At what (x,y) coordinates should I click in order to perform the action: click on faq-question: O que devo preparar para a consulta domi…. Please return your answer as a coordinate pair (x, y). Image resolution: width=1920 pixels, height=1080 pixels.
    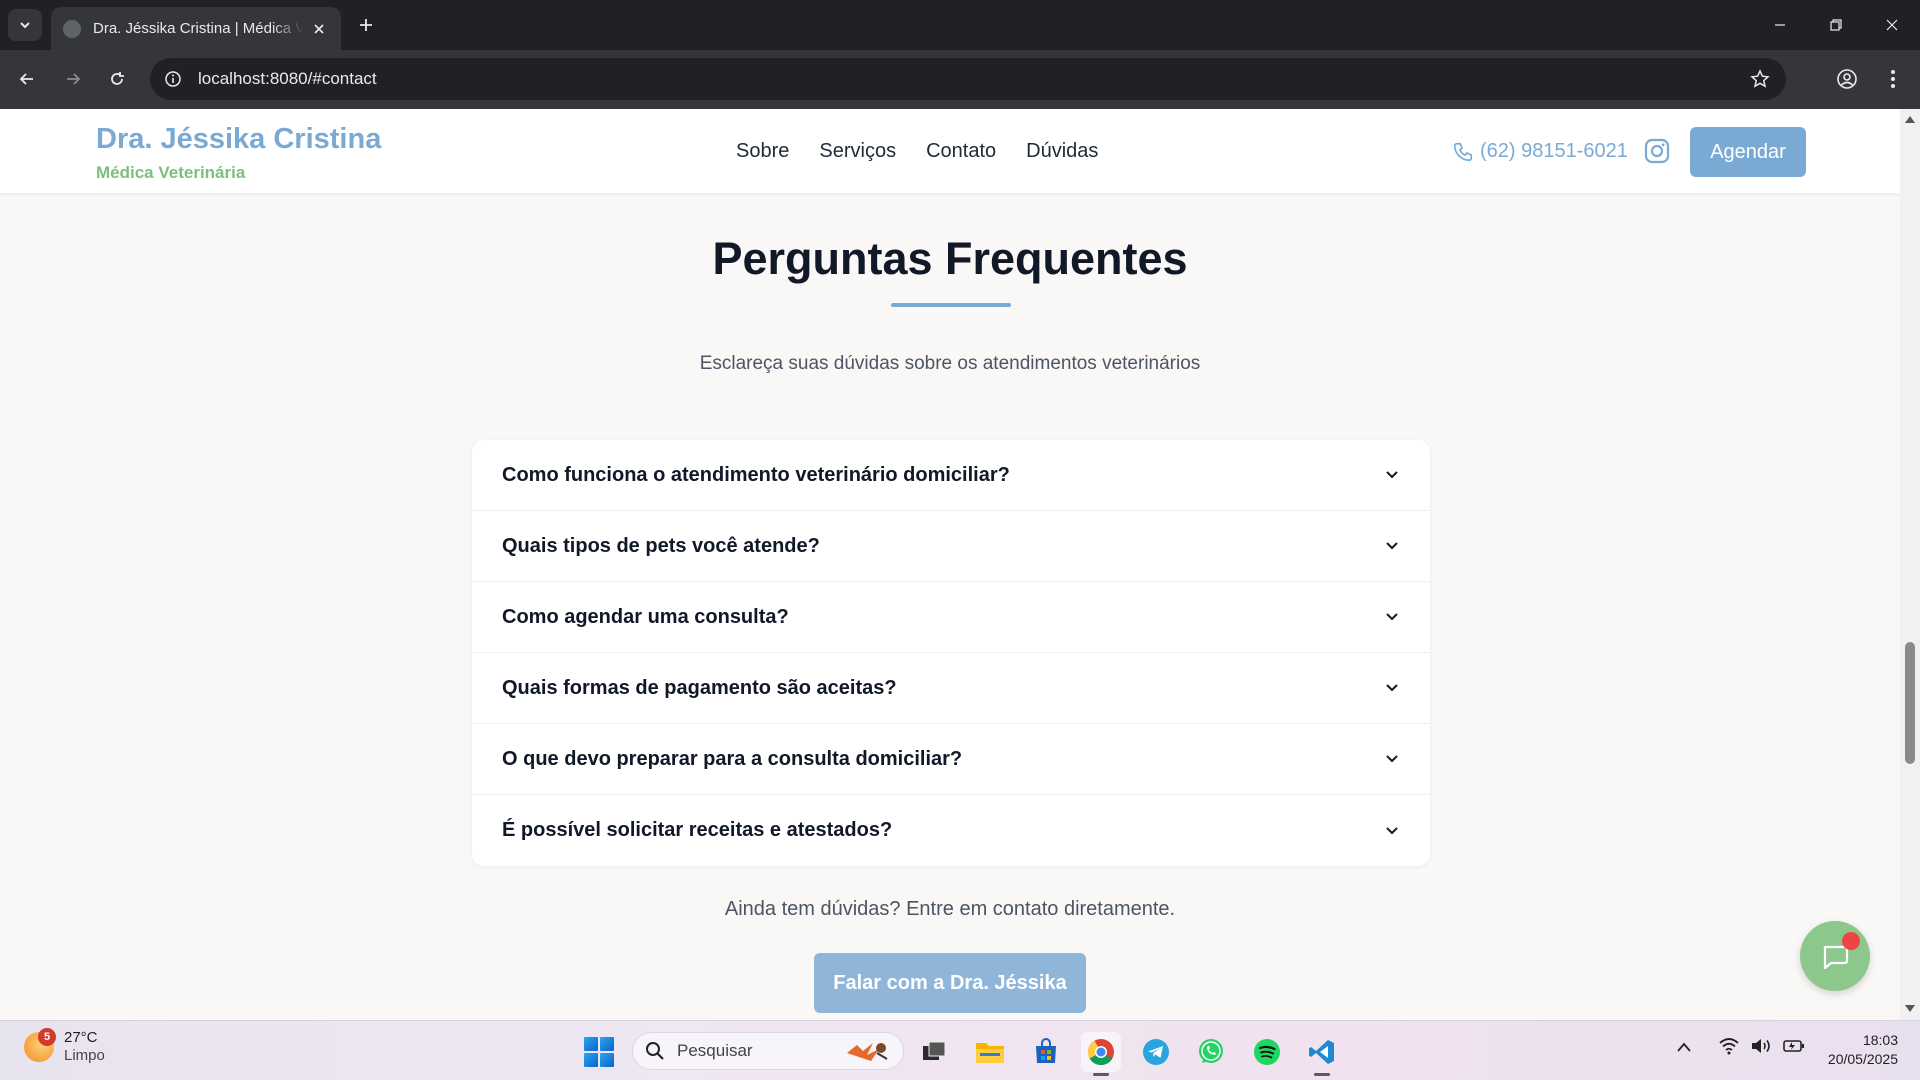
    Looking at the image, I should click on (732, 758).